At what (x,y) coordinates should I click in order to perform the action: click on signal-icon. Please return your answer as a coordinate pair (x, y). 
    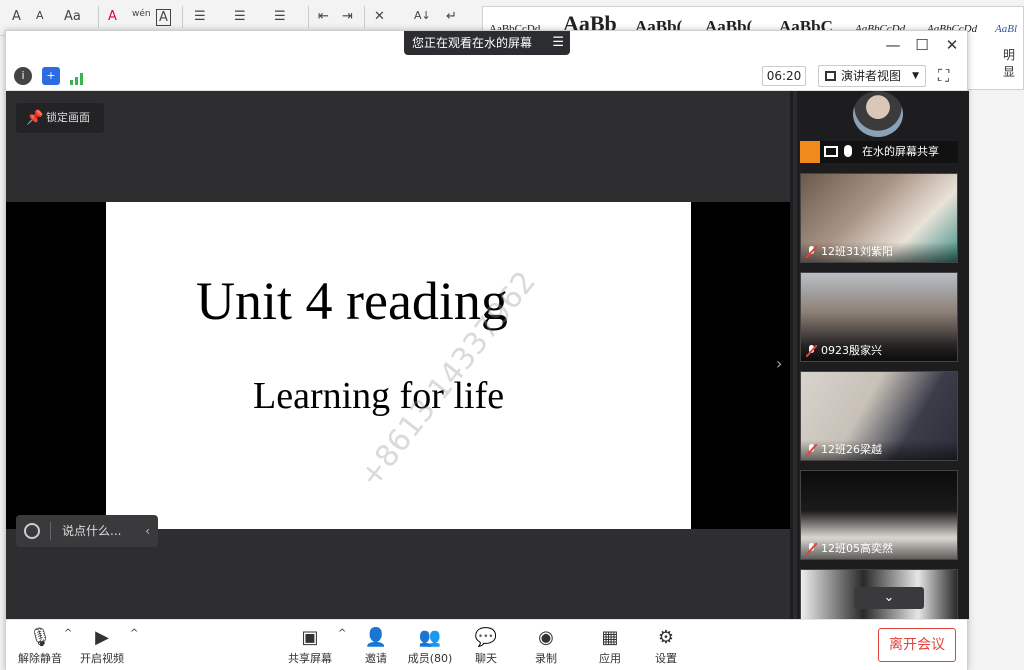
    Looking at the image, I should click on (78, 77).